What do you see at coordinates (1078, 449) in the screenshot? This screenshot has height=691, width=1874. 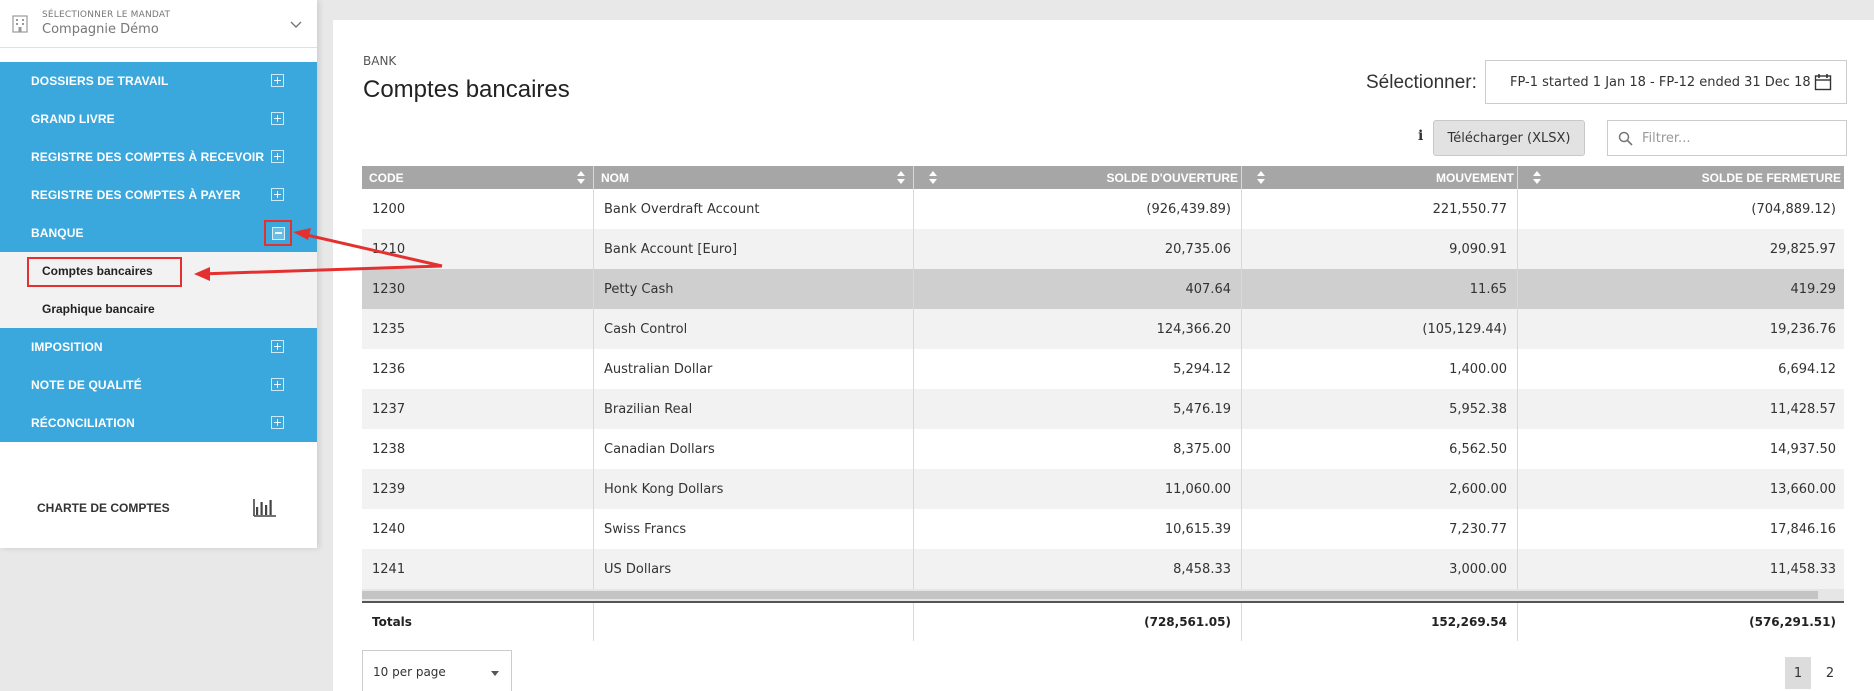 I see `cell-solde-ouverture: 8,375.00` at bounding box center [1078, 449].